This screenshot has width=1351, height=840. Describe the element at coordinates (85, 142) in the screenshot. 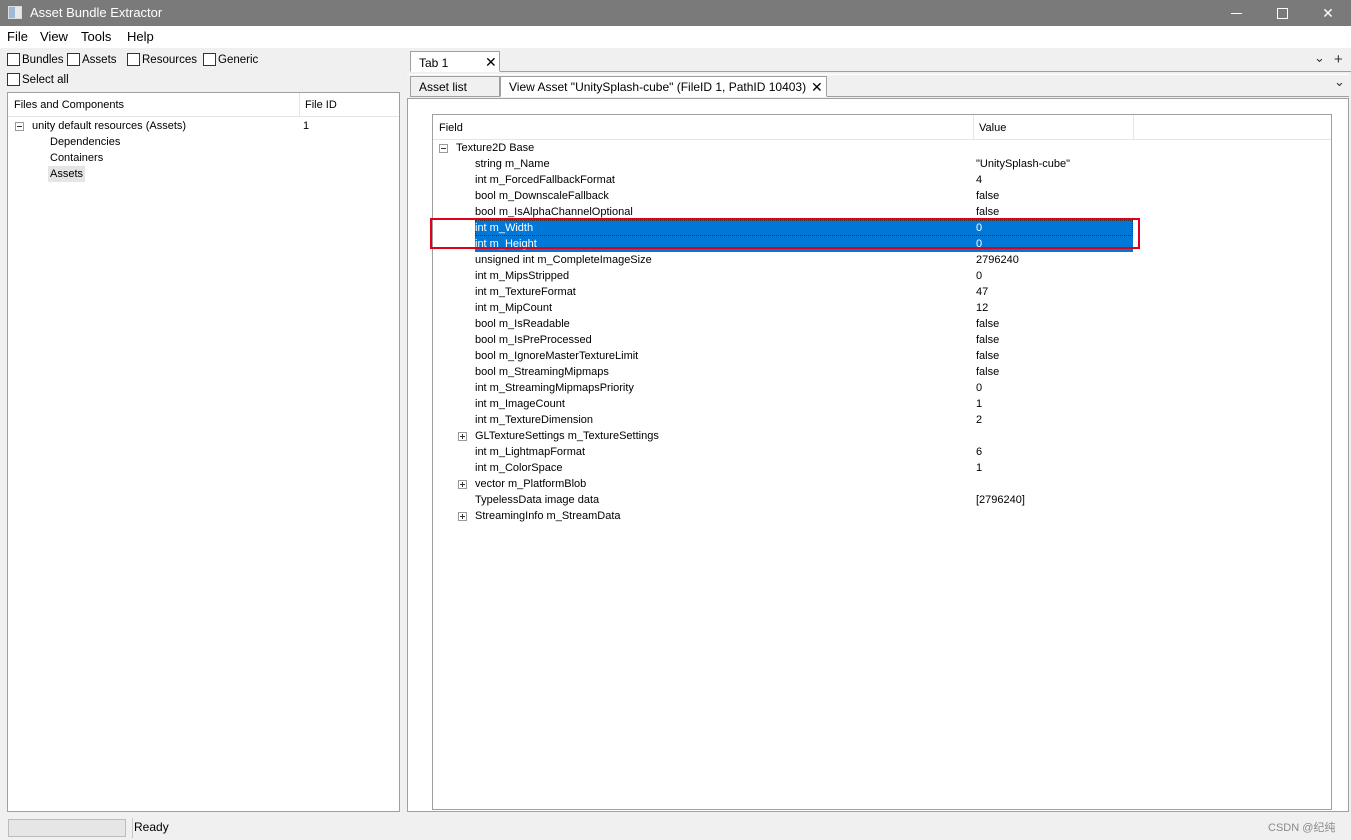

I see `tree-item-dependencies: Dependencies` at that location.